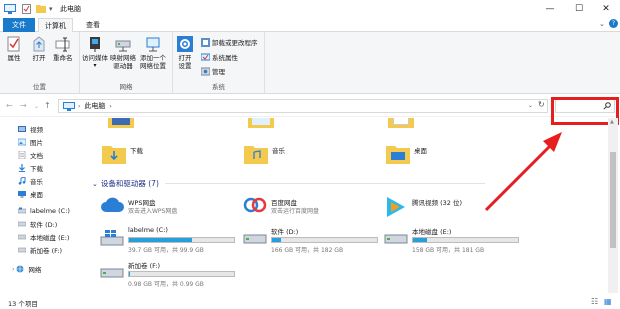  What do you see at coordinates (310, 301) in the screenshot?
I see `status-bar: 13 个项目 ☷ ▦` at bounding box center [310, 301].